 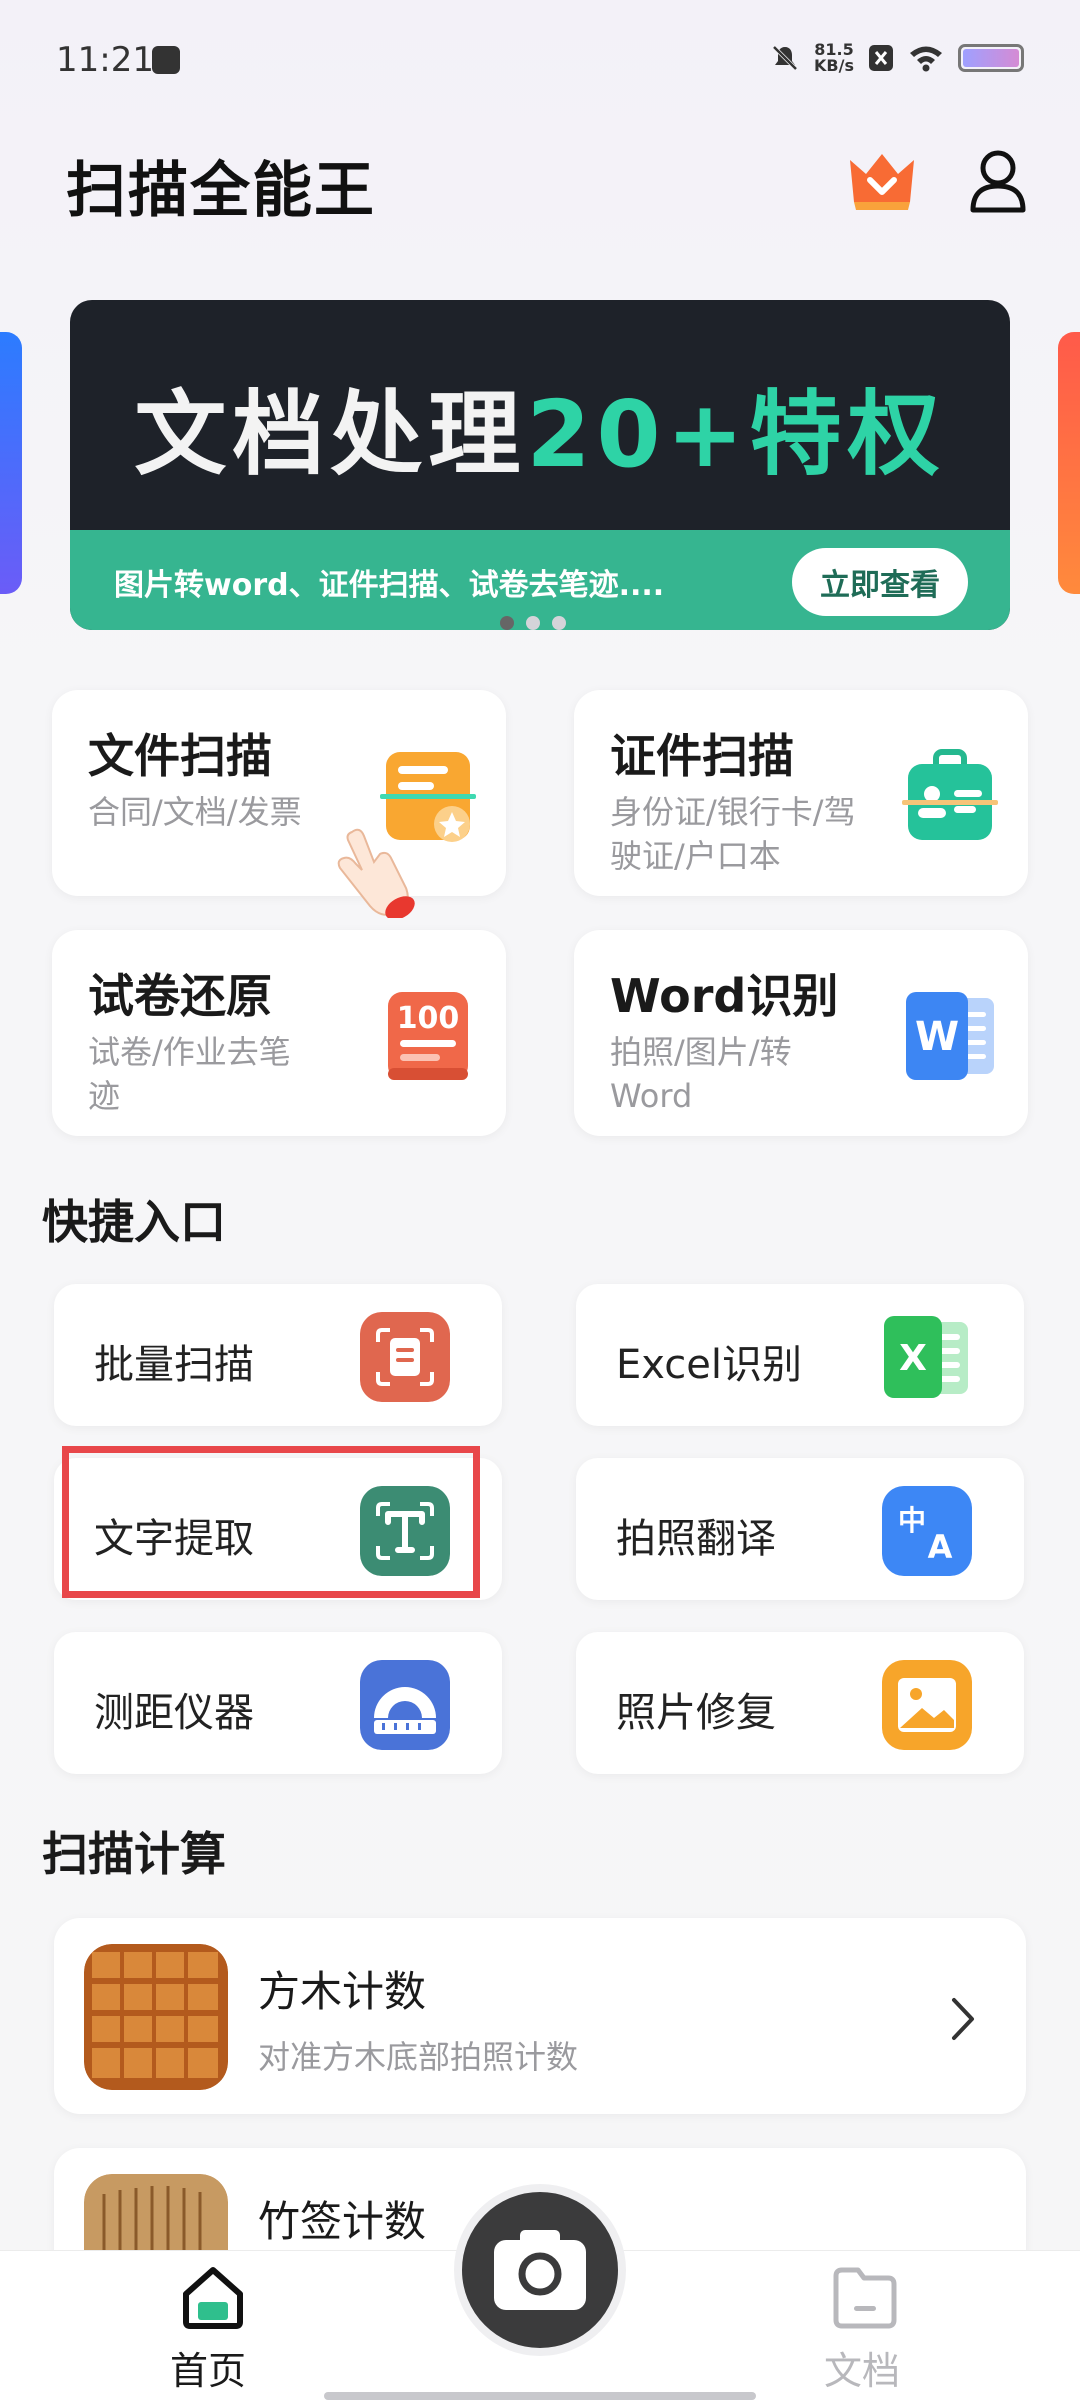 What do you see at coordinates (278, 1355) in the screenshot?
I see `quick-entry-batch-scan: 批量扫描` at bounding box center [278, 1355].